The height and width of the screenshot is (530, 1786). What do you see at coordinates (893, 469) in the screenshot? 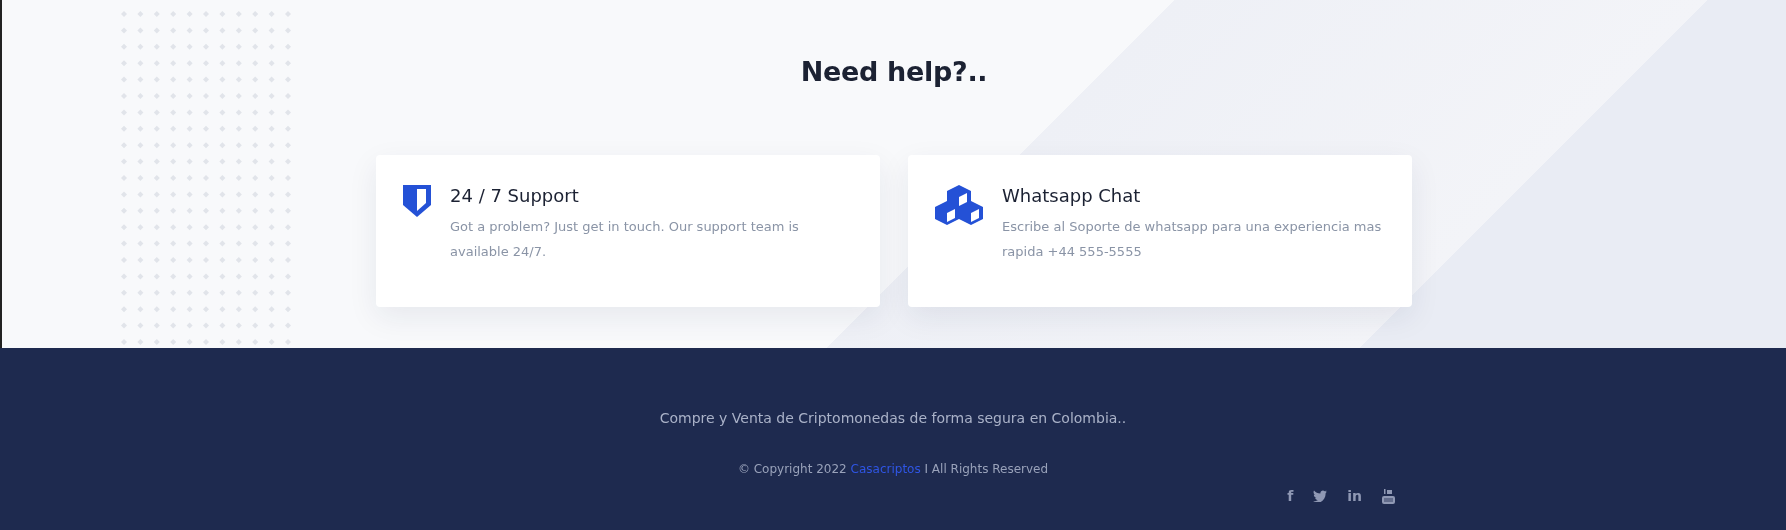
I see `copyright-text: © Copyright 2022 Casacriptos I All Rights Reserved` at bounding box center [893, 469].